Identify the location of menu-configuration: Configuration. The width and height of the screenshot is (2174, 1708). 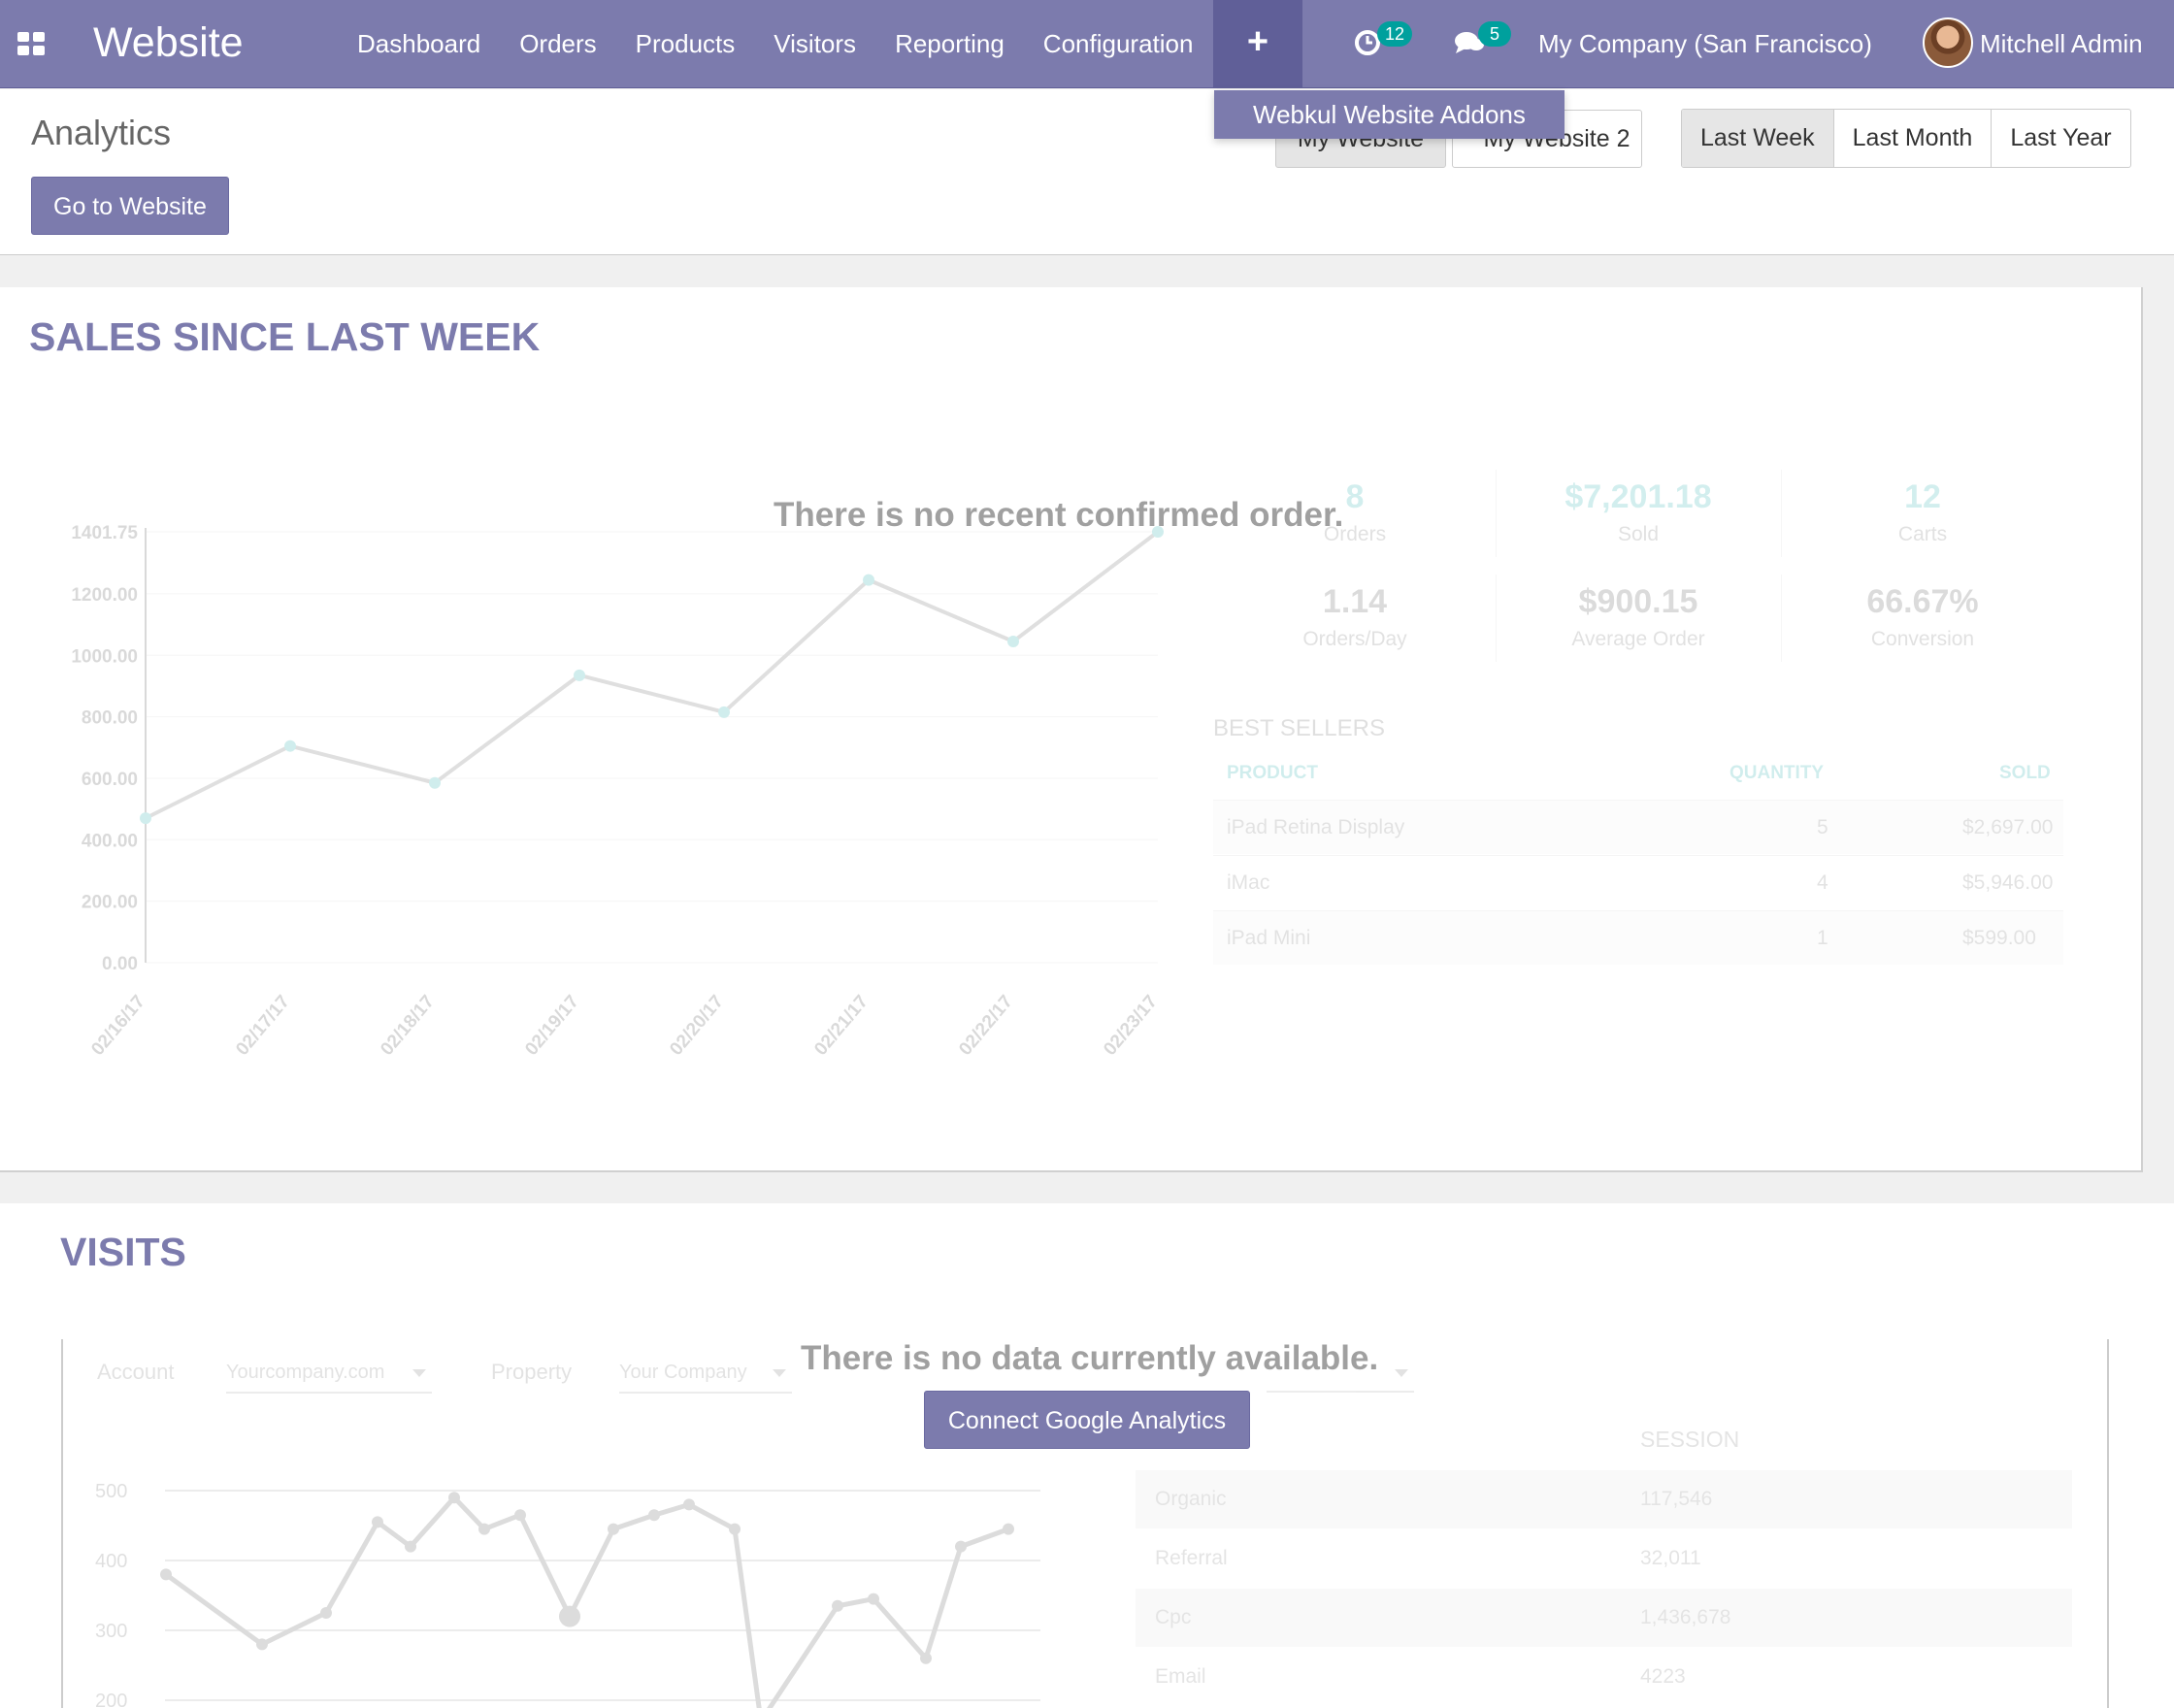
(1118, 44).